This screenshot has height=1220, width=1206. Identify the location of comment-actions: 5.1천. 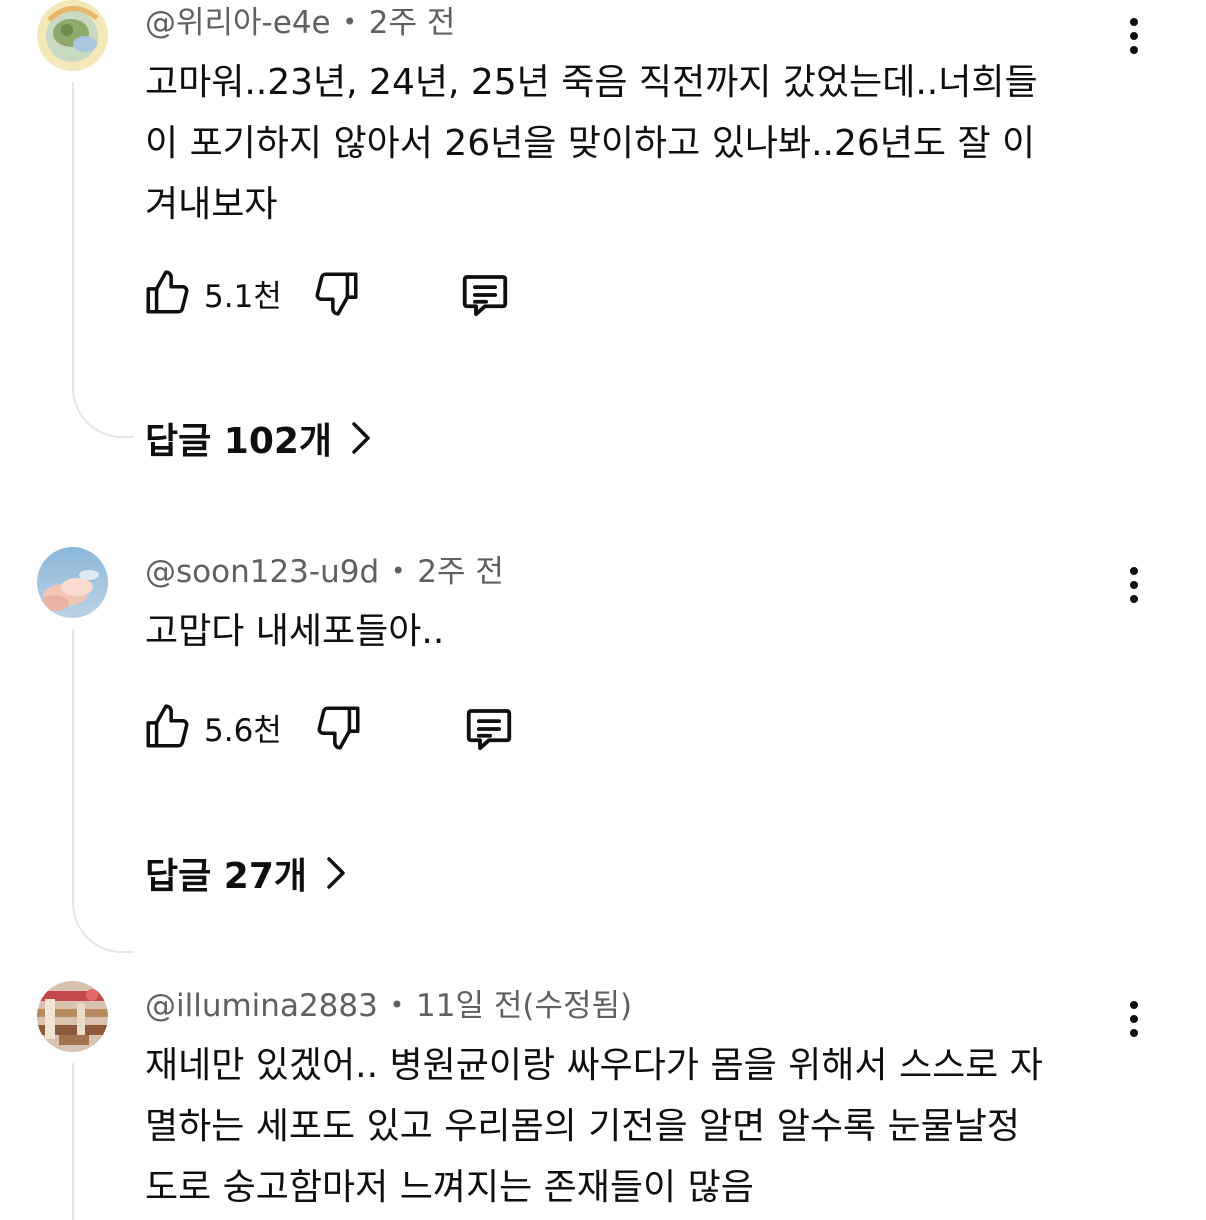
(352, 296).